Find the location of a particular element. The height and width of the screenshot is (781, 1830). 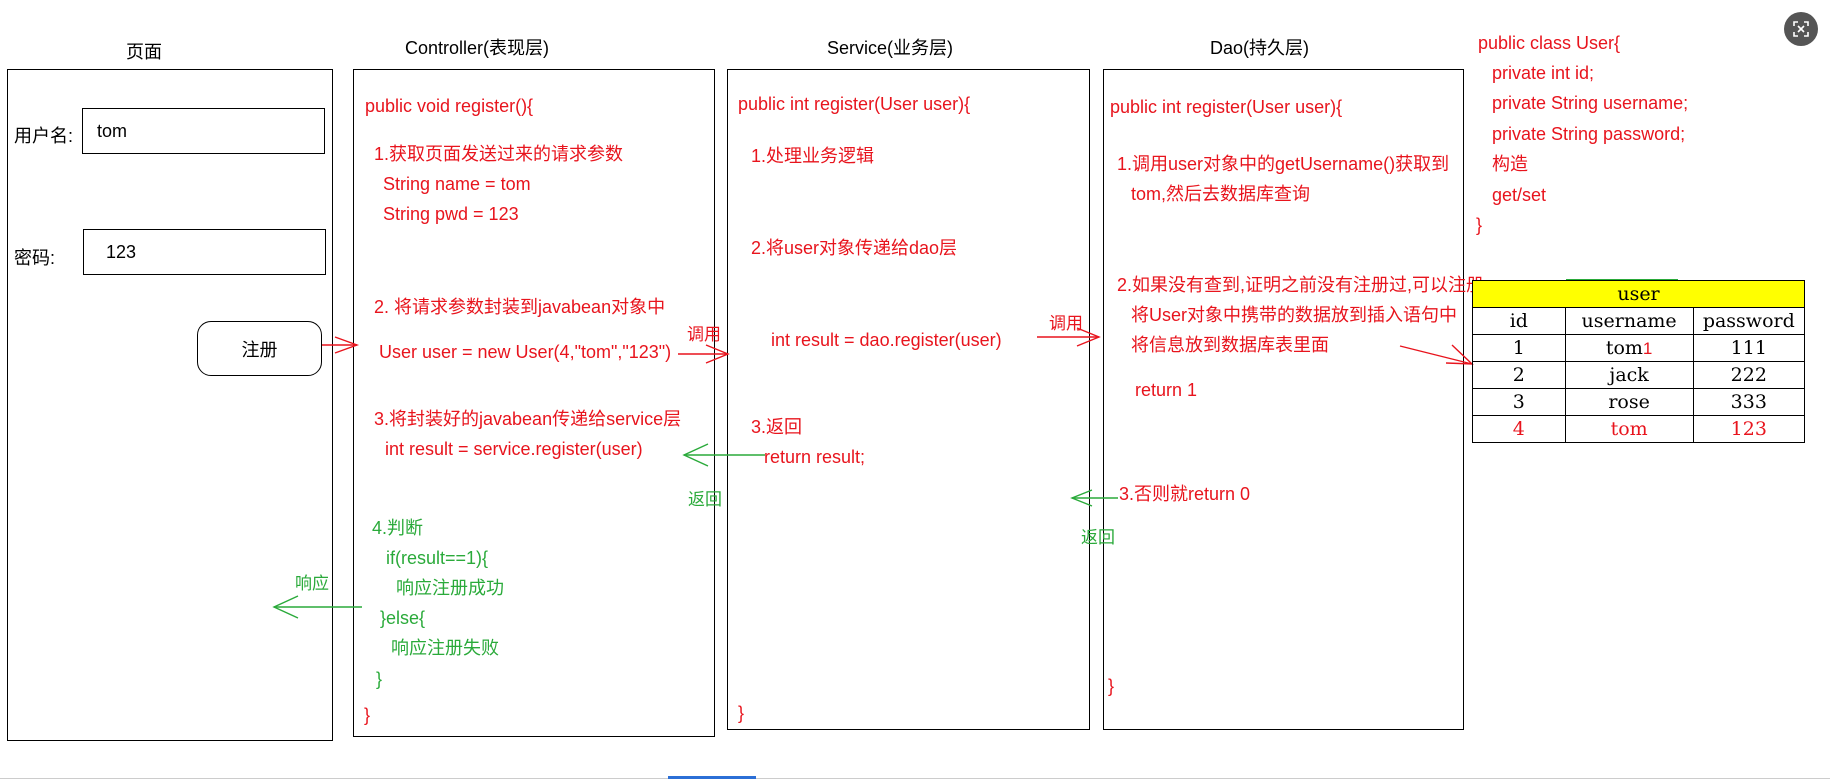

arrow-response-to-page is located at coordinates (317, 607).